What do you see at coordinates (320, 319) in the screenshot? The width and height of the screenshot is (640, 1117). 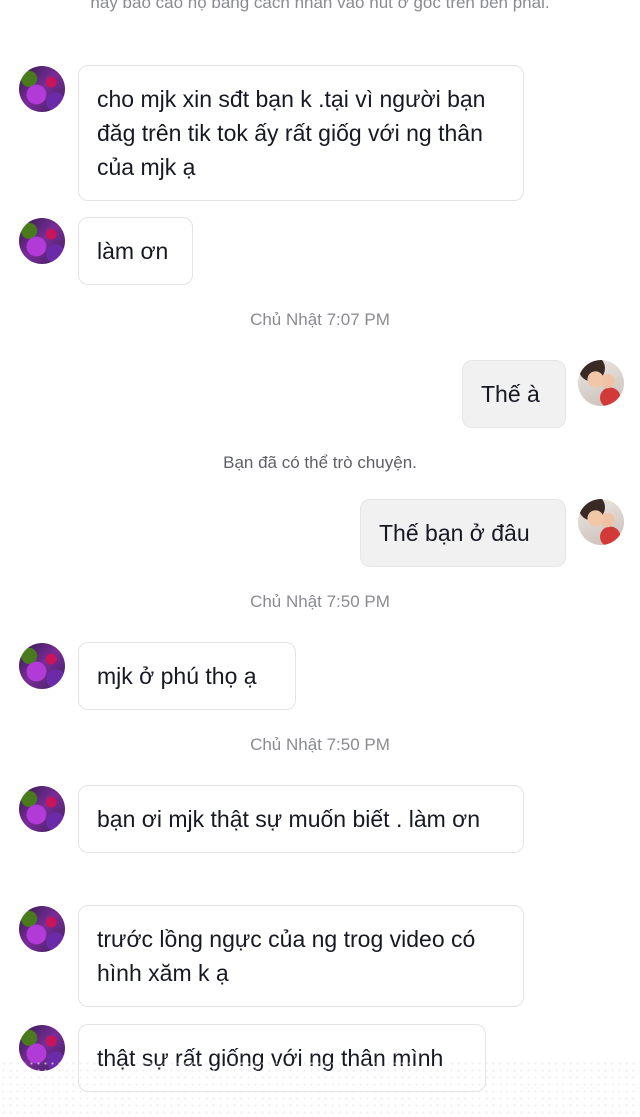 I see `message-timestamp: Chủ Nhật 7:07 PM` at bounding box center [320, 319].